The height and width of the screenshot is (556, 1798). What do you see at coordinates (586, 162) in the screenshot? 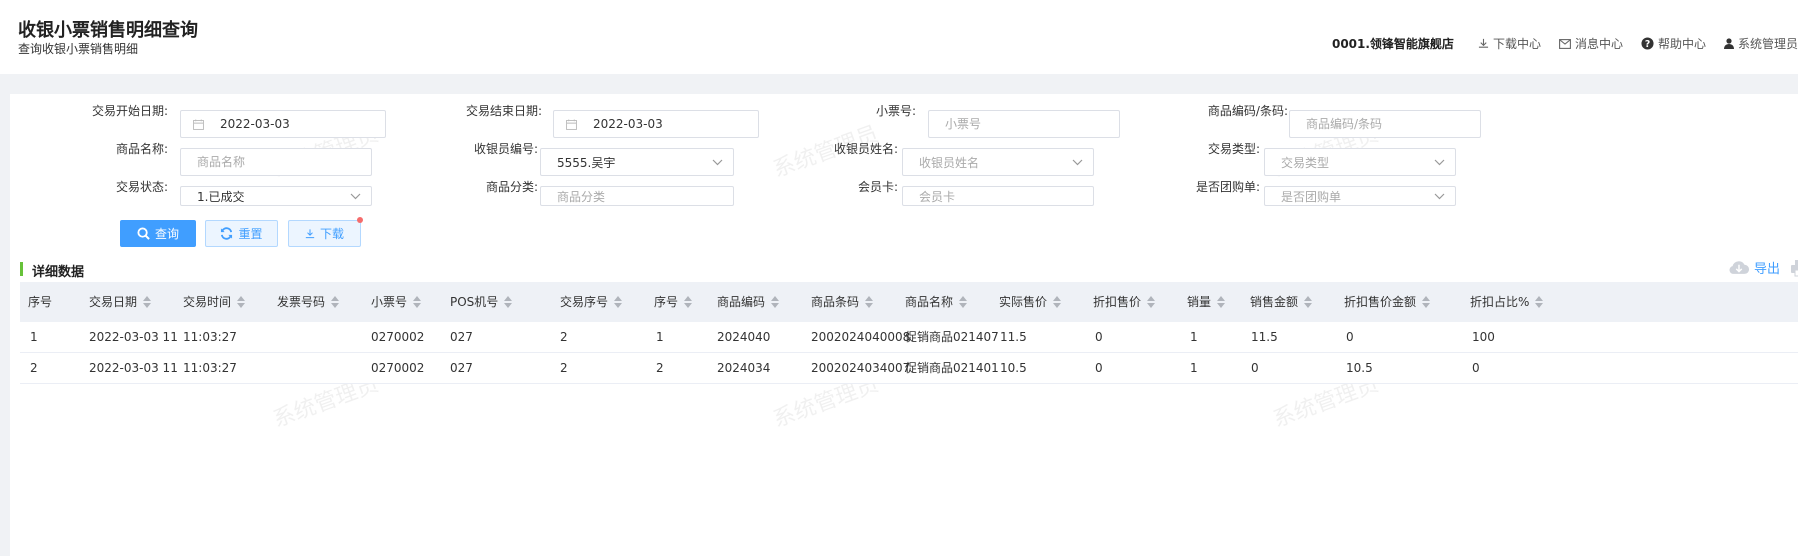
I see `cashier-no-value: 5555.吴宇` at bounding box center [586, 162].